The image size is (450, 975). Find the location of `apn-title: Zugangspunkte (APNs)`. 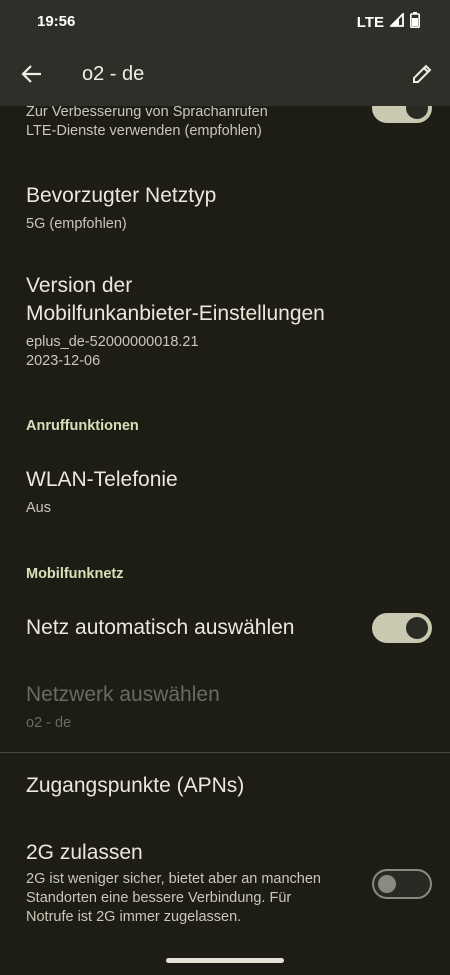

apn-title: Zugangspunkte (APNs) is located at coordinates (135, 785).